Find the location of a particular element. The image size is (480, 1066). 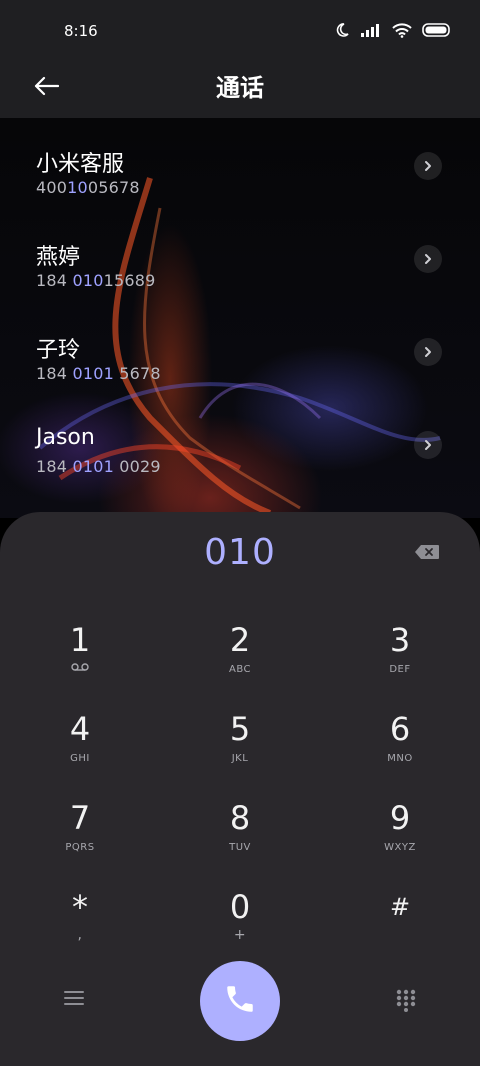

key-letters: PQRS is located at coordinates (80, 847).